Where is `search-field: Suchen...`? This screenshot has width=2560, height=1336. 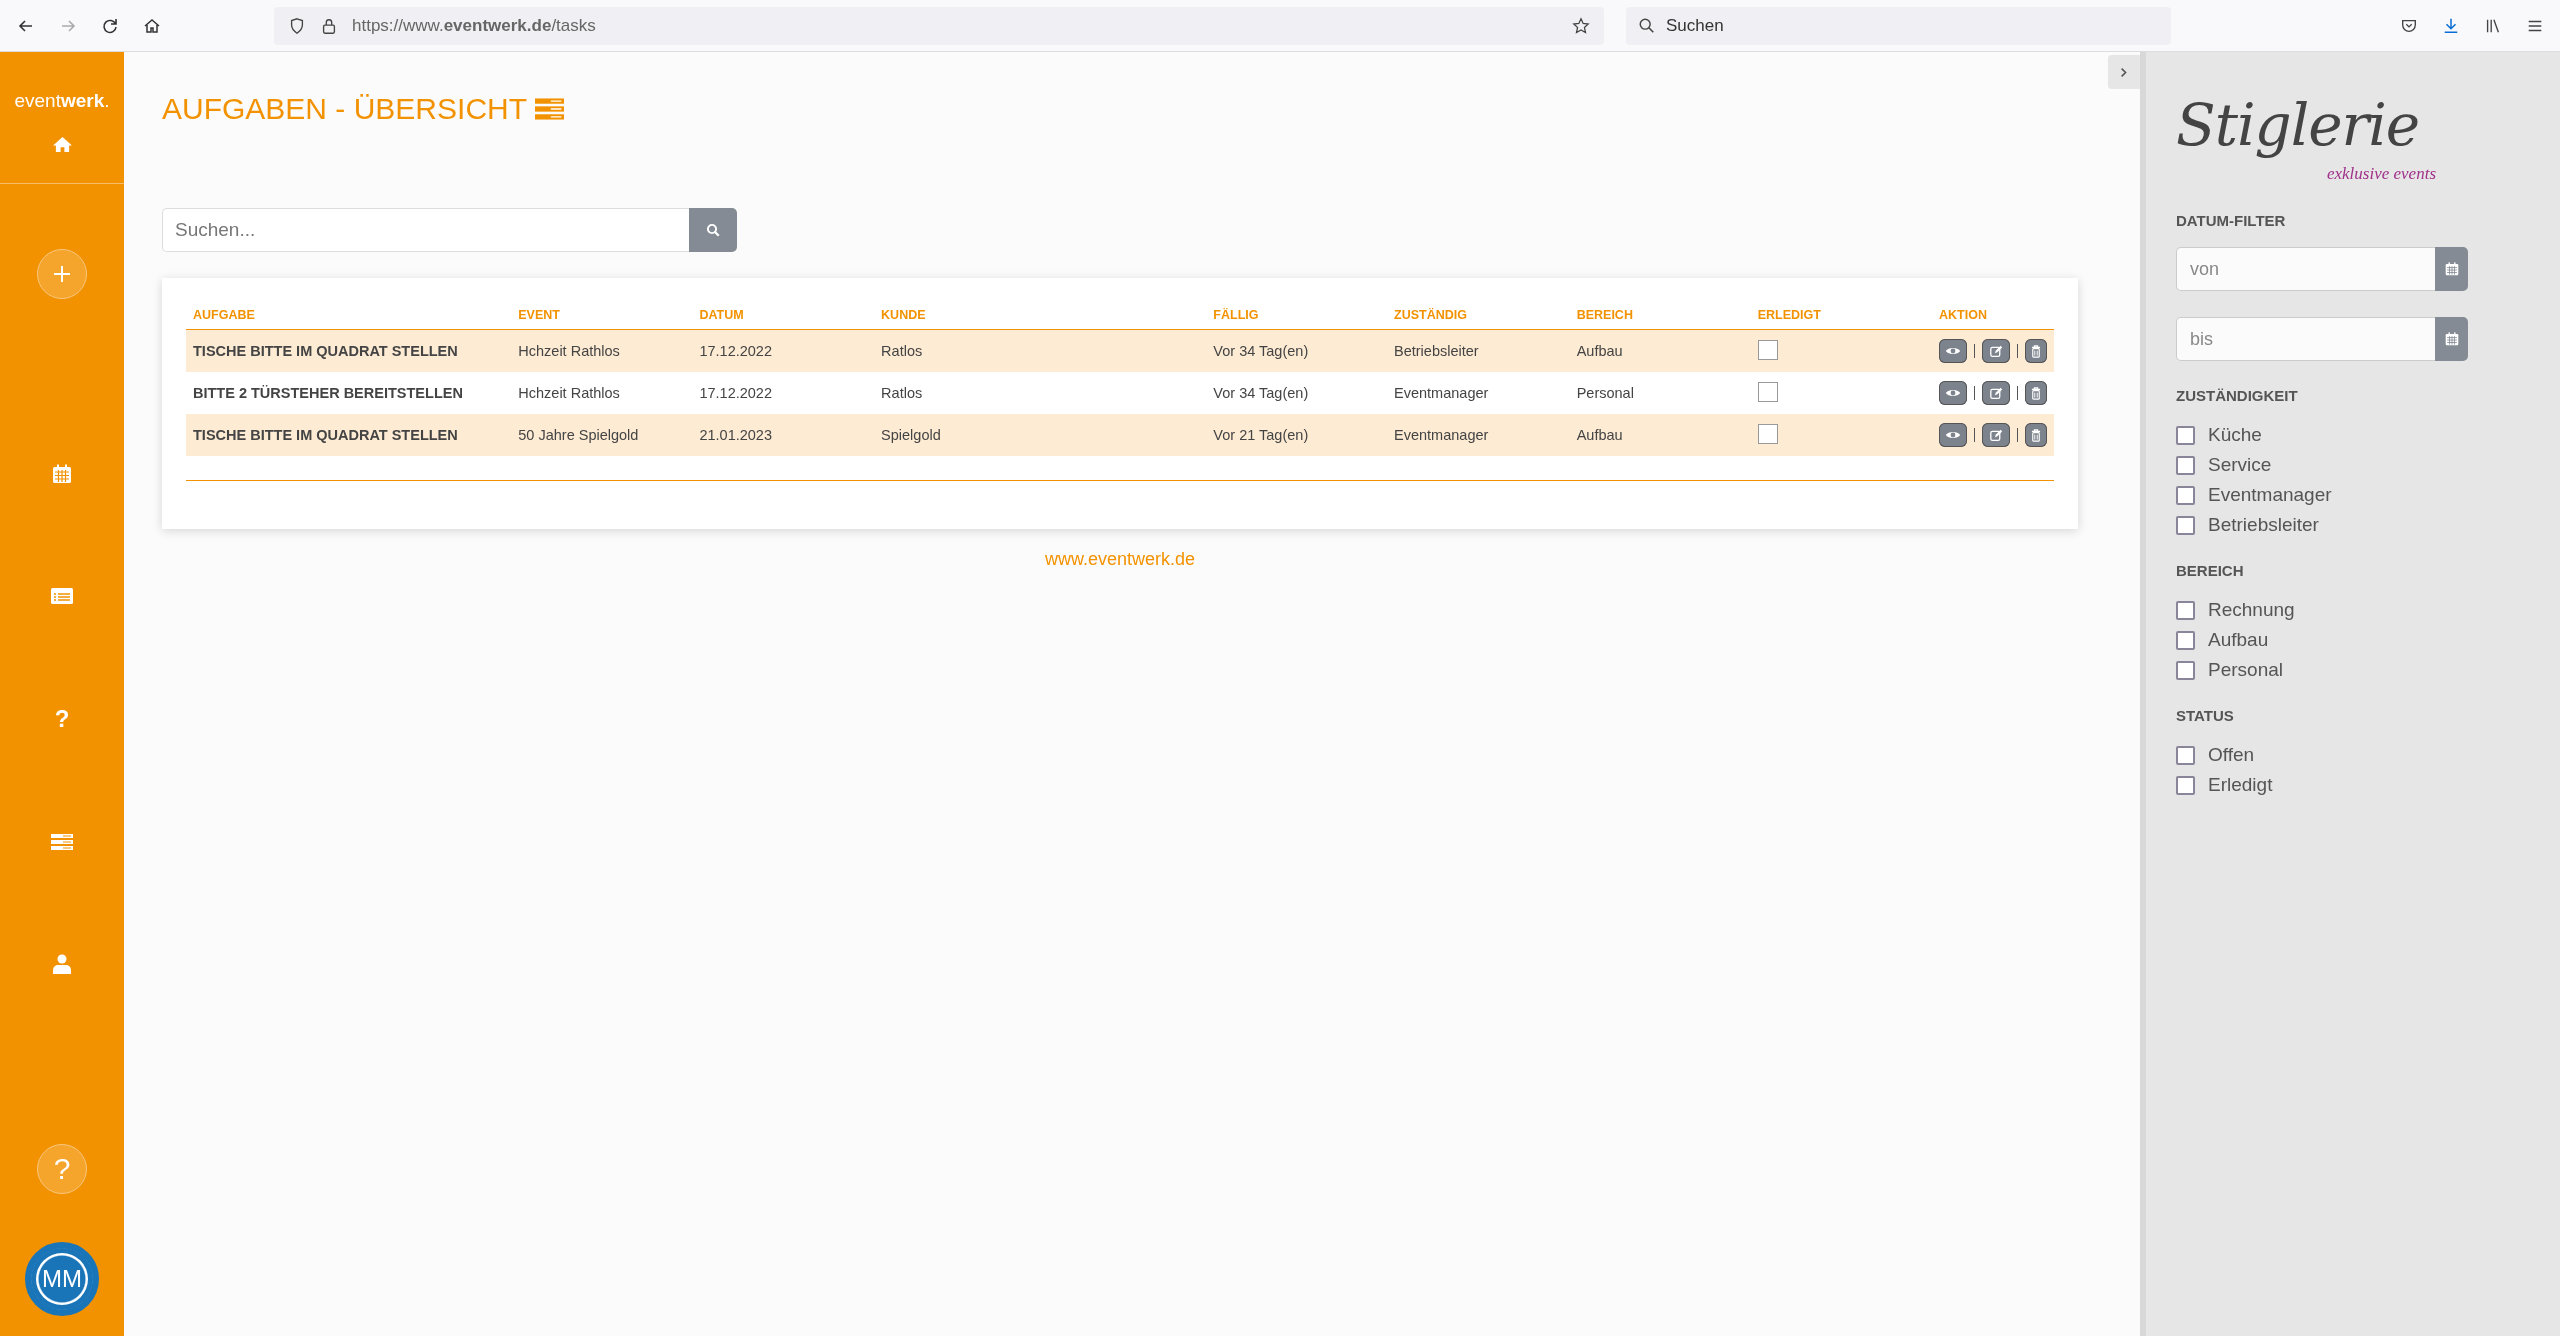 search-field: Suchen... is located at coordinates (425, 230).